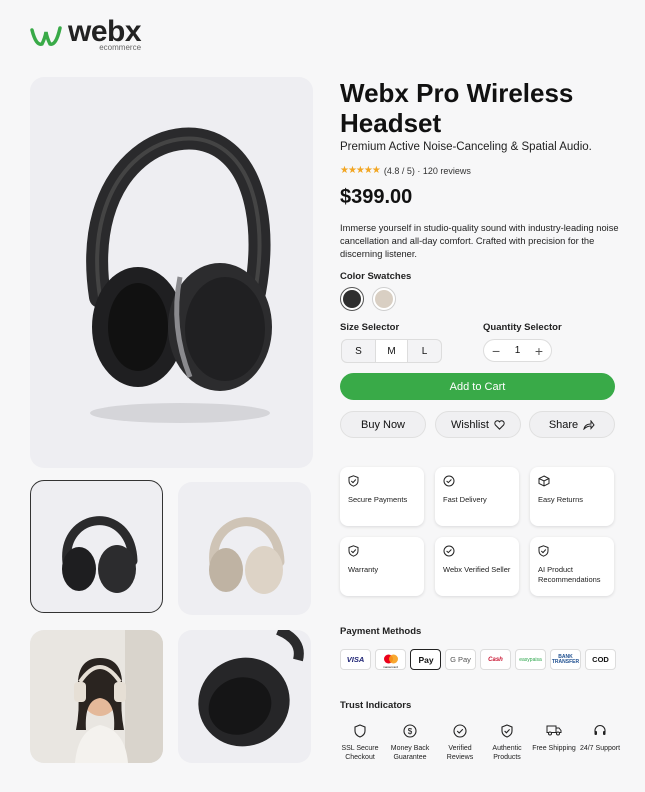  What do you see at coordinates (600, 733) in the screenshot?
I see `headset-icon` at bounding box center [600, 733].